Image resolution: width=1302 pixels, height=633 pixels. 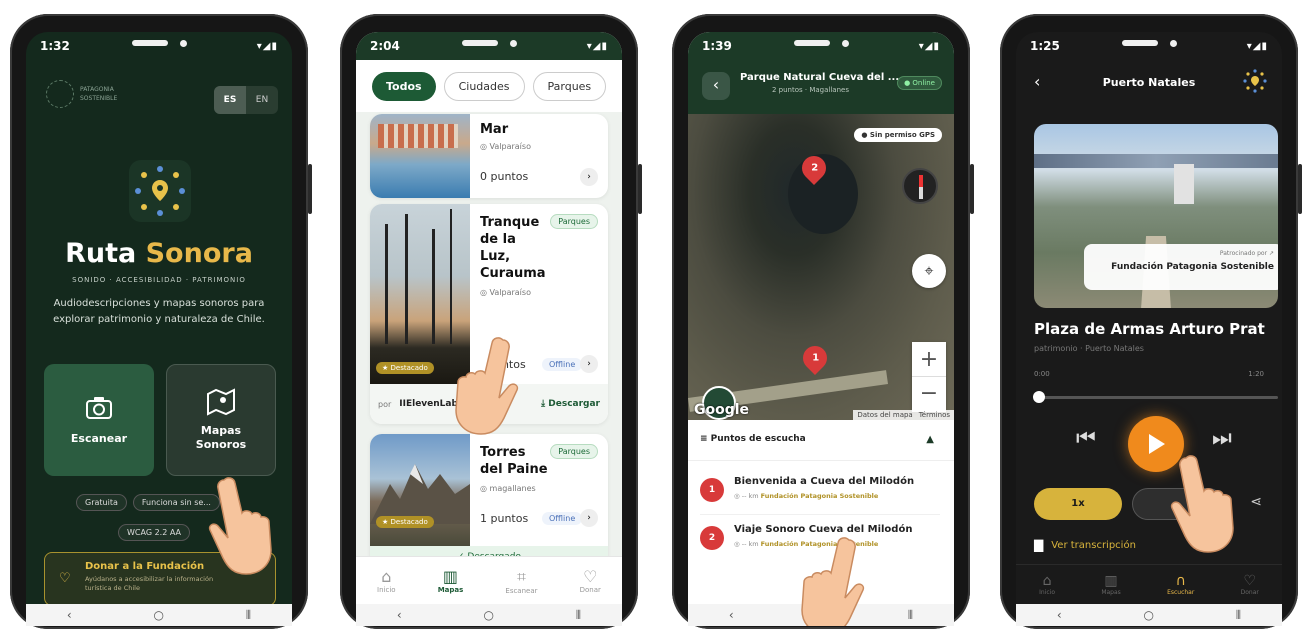 What do you see at coordinates (589, 364) in the screenshot?
I see `card-2-chevron-icon: ›` at bounding box center [589, 364].